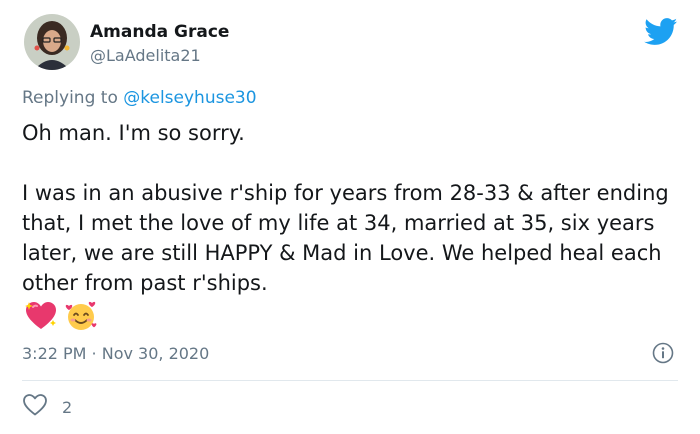 This screenshot has width=700, height=434. Describe the element at coordinates (663, 353) in the screenshot. I see `info-icon` at that location.